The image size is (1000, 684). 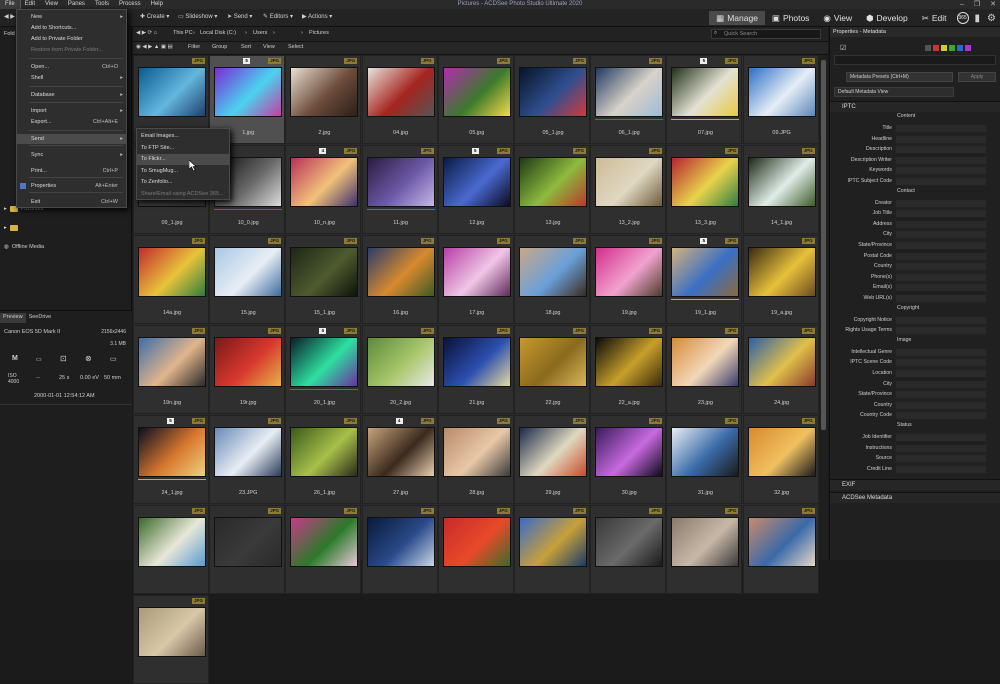 What do you see at coordinates (628, 189) in the screenshot?
I see `thumbnail-item: JPG 13_2.jpg` at bounding box center [628, 189].